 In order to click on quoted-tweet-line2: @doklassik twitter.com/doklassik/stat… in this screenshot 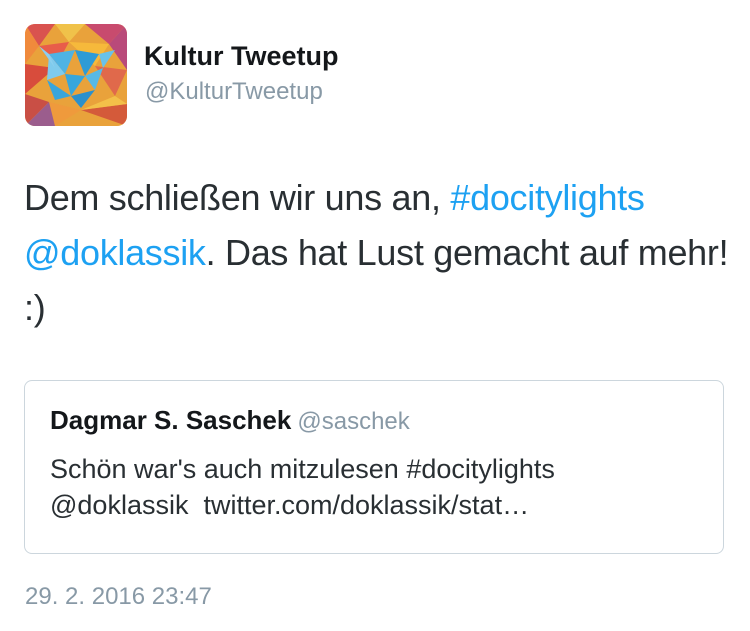, I will do `click(375, 505)`.